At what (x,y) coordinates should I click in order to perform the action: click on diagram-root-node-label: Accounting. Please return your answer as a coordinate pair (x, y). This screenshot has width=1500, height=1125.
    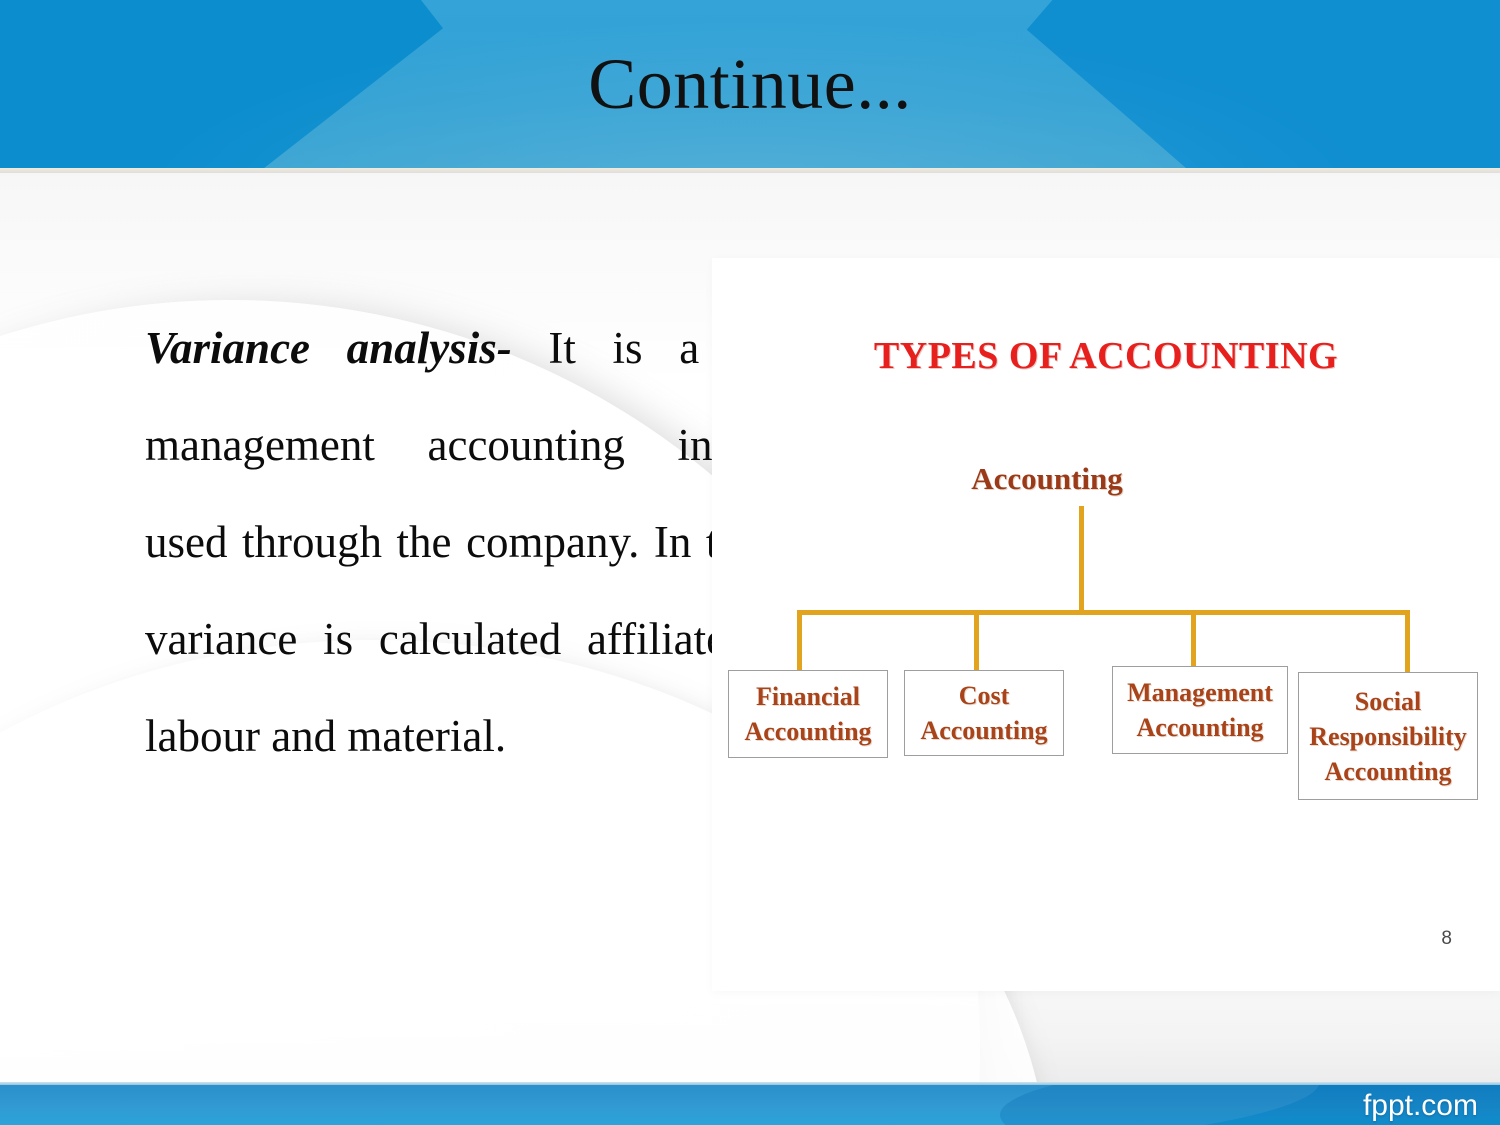
    Looking at the image, I should click on (1047, 478).